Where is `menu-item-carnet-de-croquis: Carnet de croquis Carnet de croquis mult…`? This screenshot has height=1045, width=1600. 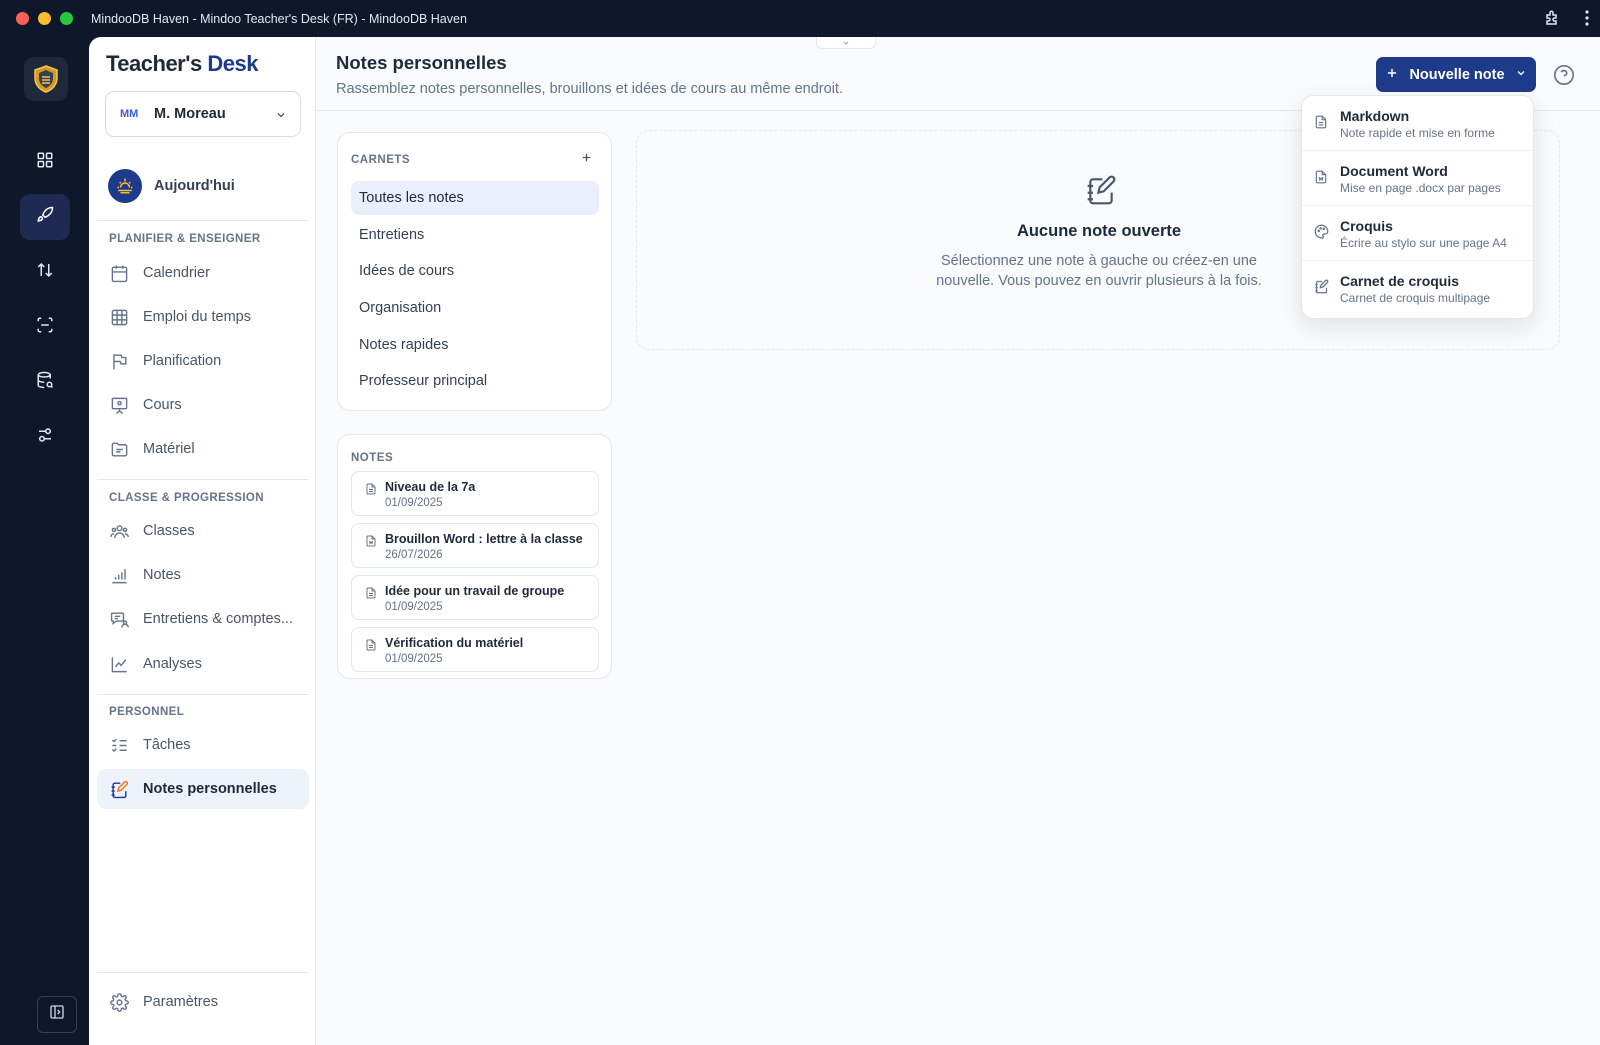
menu-item-carnet-de-croquis: Carnet de croquis Carnet de croquis mult… is located at coordinates (1417, 288).